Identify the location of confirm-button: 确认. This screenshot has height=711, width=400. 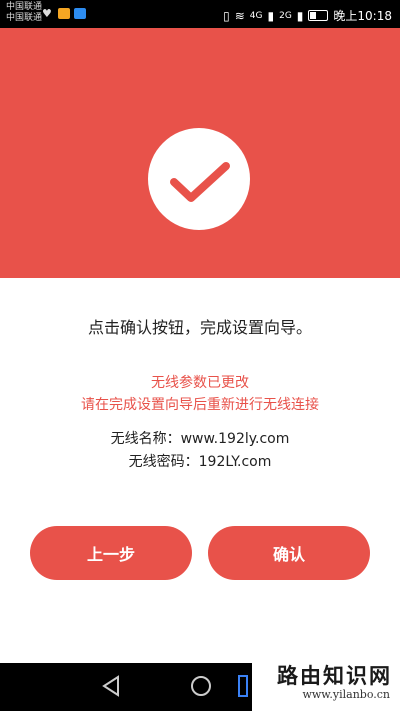
(289, 553).